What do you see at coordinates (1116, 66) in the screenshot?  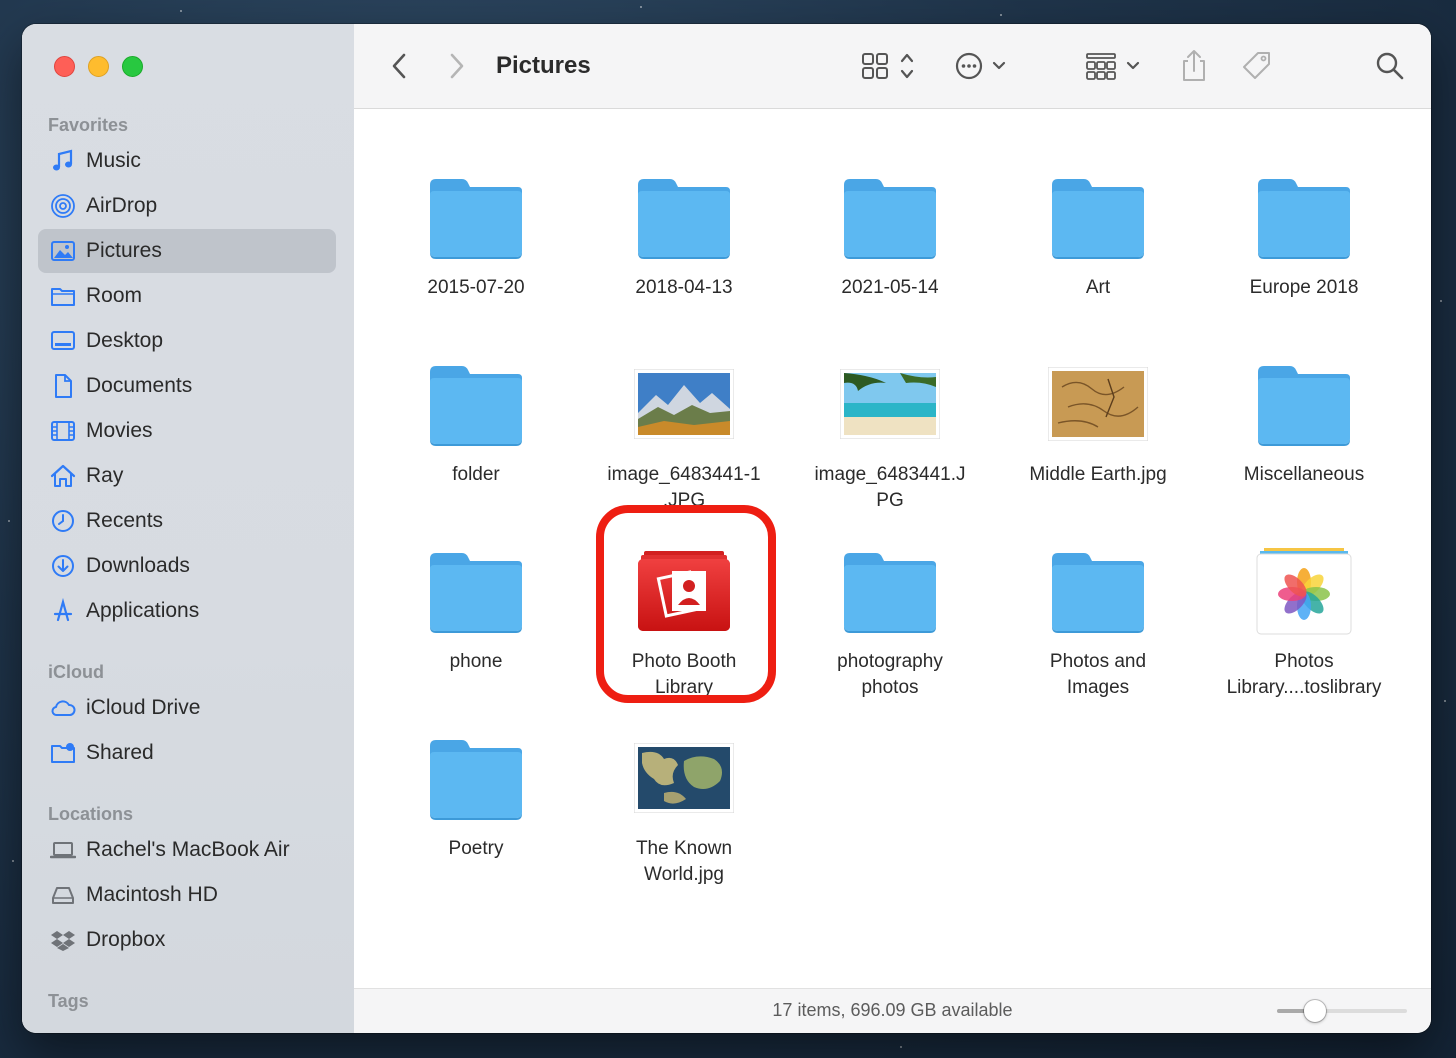 I see `group-by-button` at bounding box center [1116, 66].